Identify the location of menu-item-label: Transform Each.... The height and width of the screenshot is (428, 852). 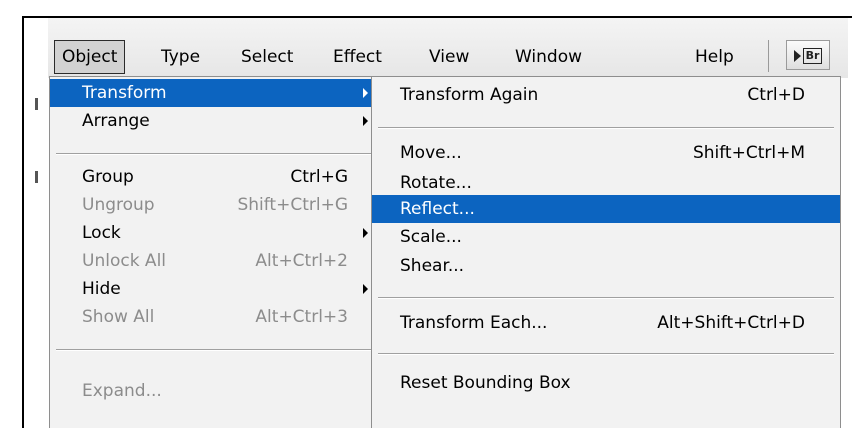
(474, 323).